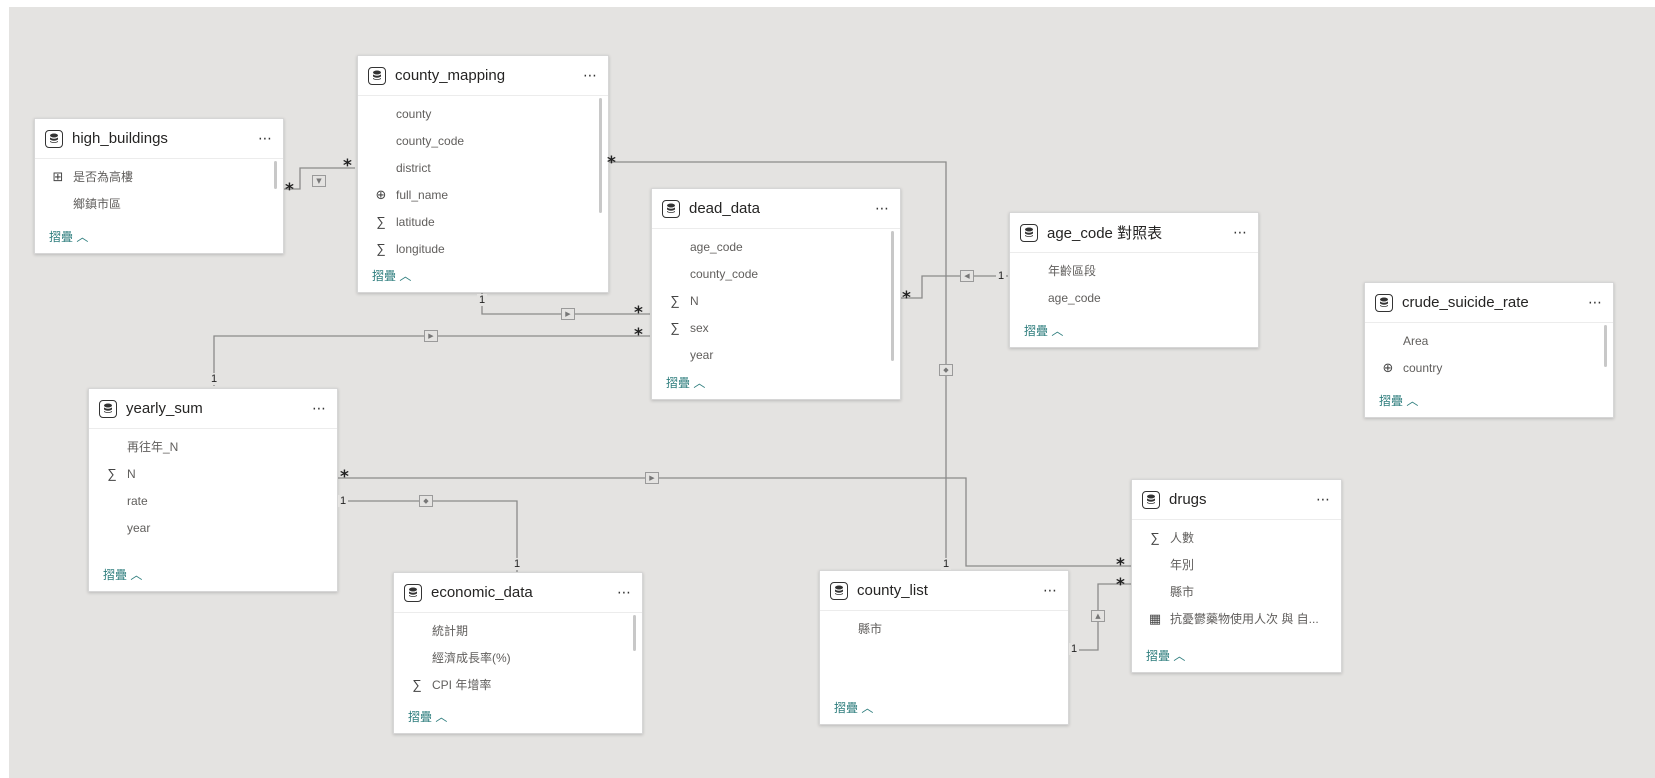  I want to click on field-label: 年齡區段, so click(1072, 271).